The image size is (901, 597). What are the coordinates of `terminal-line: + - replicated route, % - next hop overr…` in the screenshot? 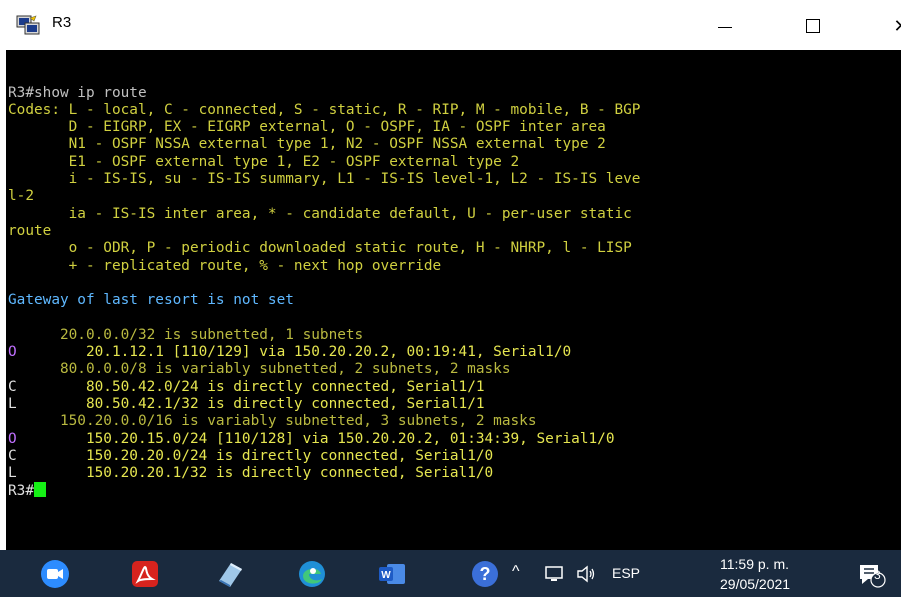 It's located at (453, 266).